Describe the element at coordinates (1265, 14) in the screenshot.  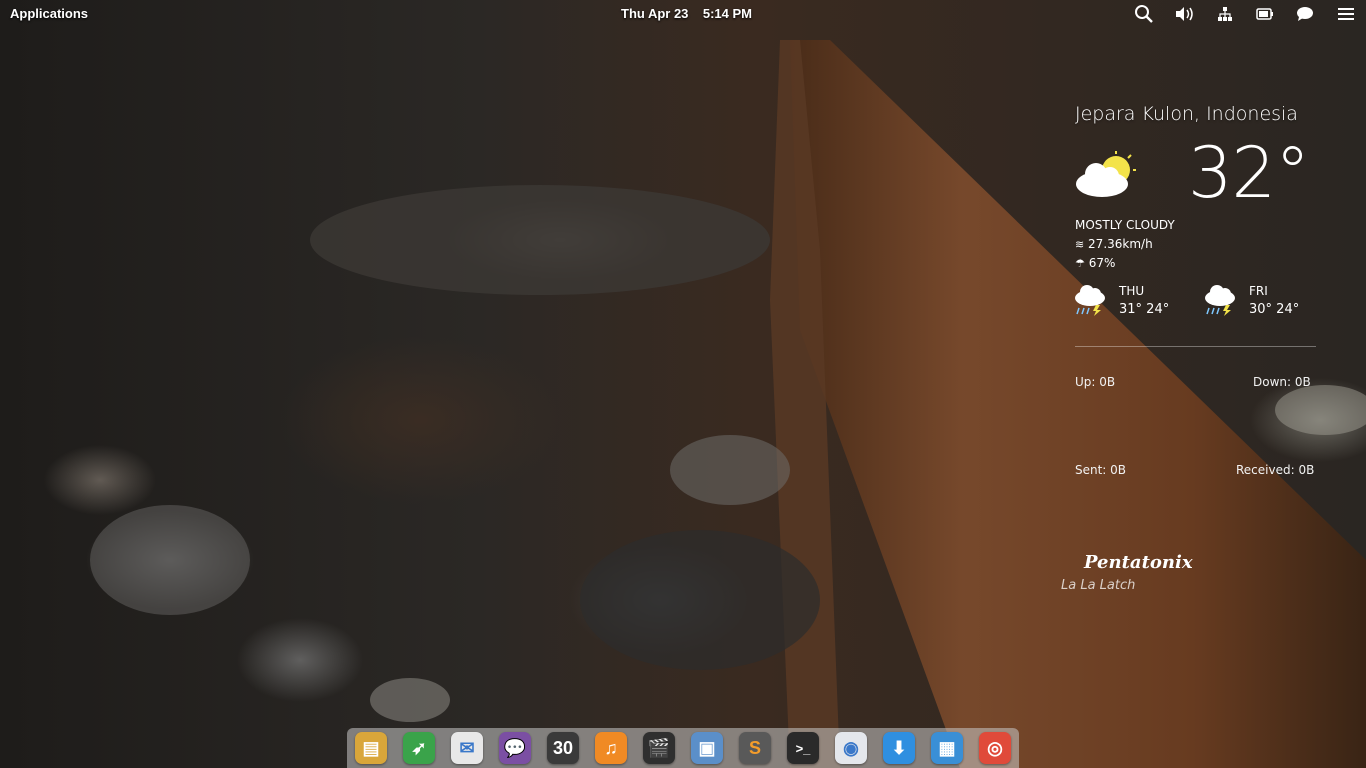
I see `battery-icon` at that location.